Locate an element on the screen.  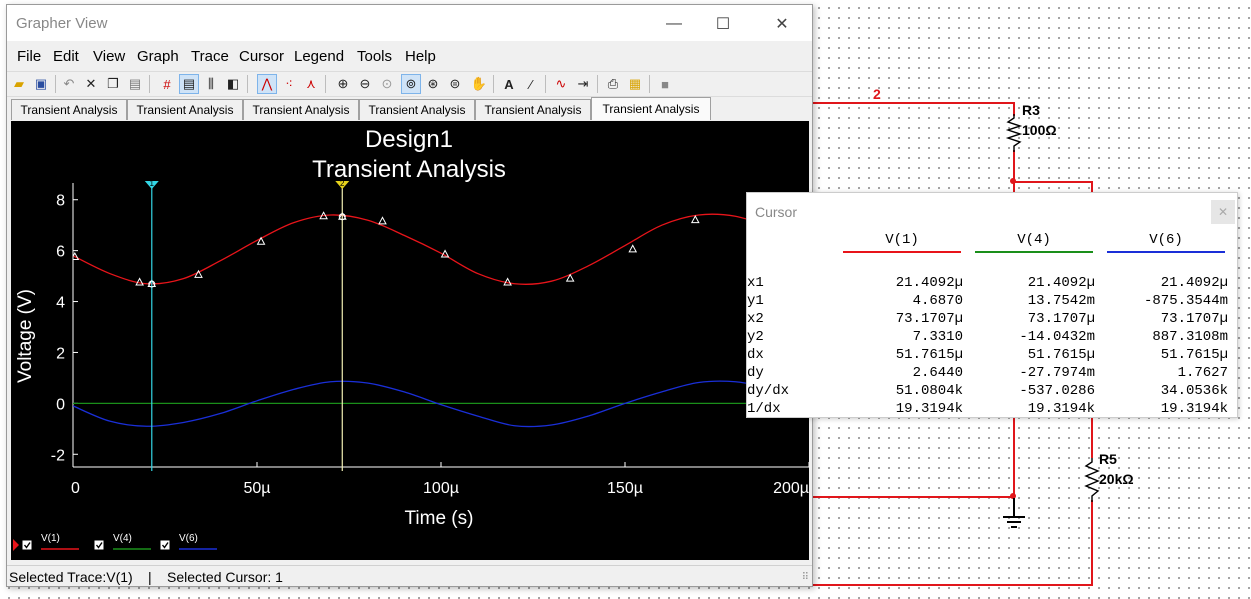
wire-bottom-node is located at coordinates (913, 497).